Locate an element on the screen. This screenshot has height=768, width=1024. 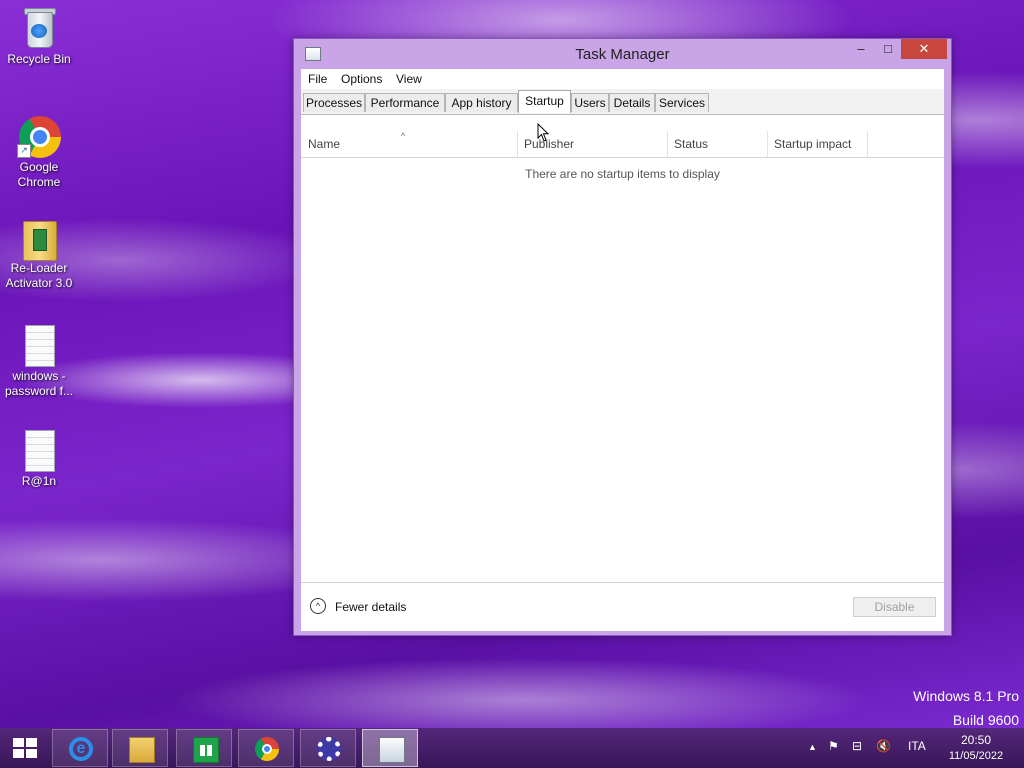
clock-date: 11/05/2022 is located at coordinates (976, 756).